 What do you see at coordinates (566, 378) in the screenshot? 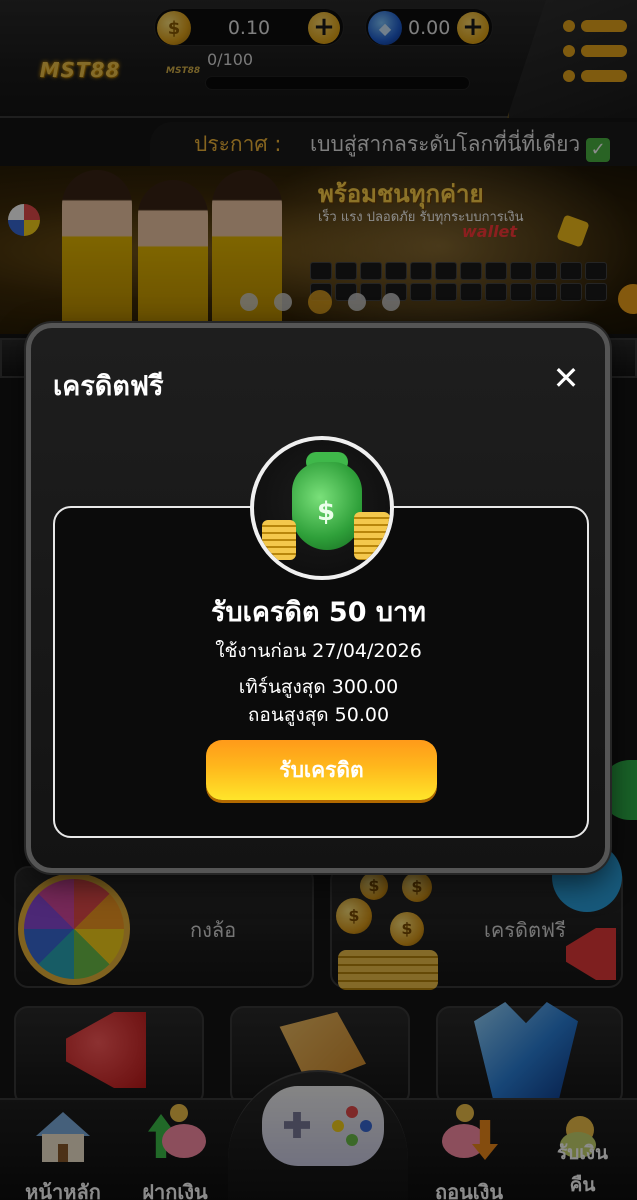
I see `close-icon: ✕` at bounding box center [566, 378].